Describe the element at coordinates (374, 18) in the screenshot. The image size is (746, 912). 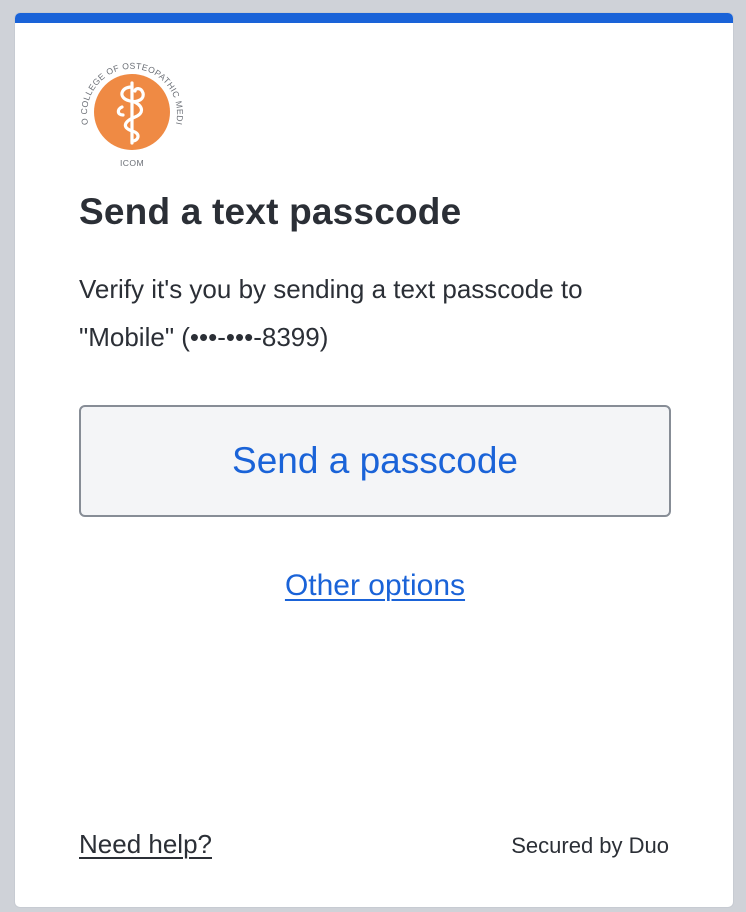
I see `card-accent-bar` at that location.